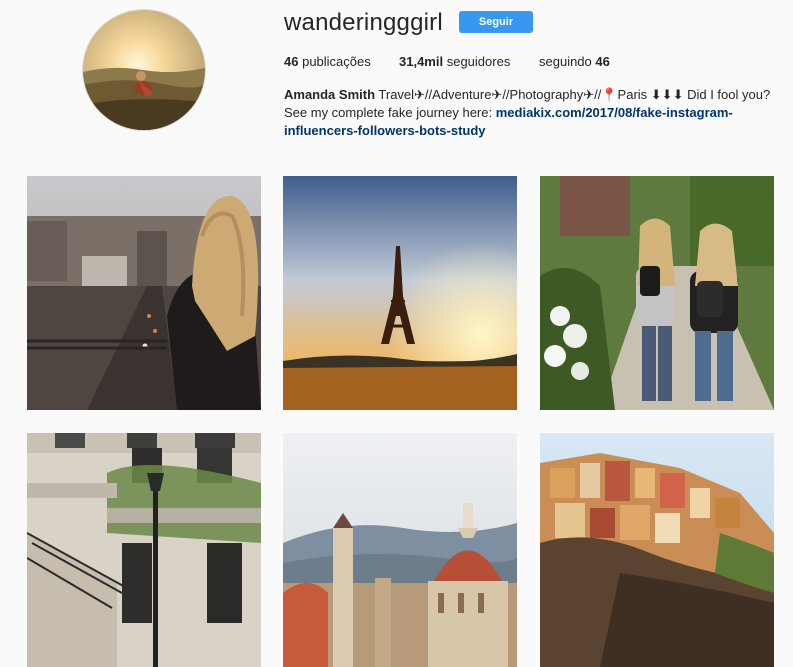 The image size is (793, 667). I want to click on following-label: seguindo, so click(565, 61).